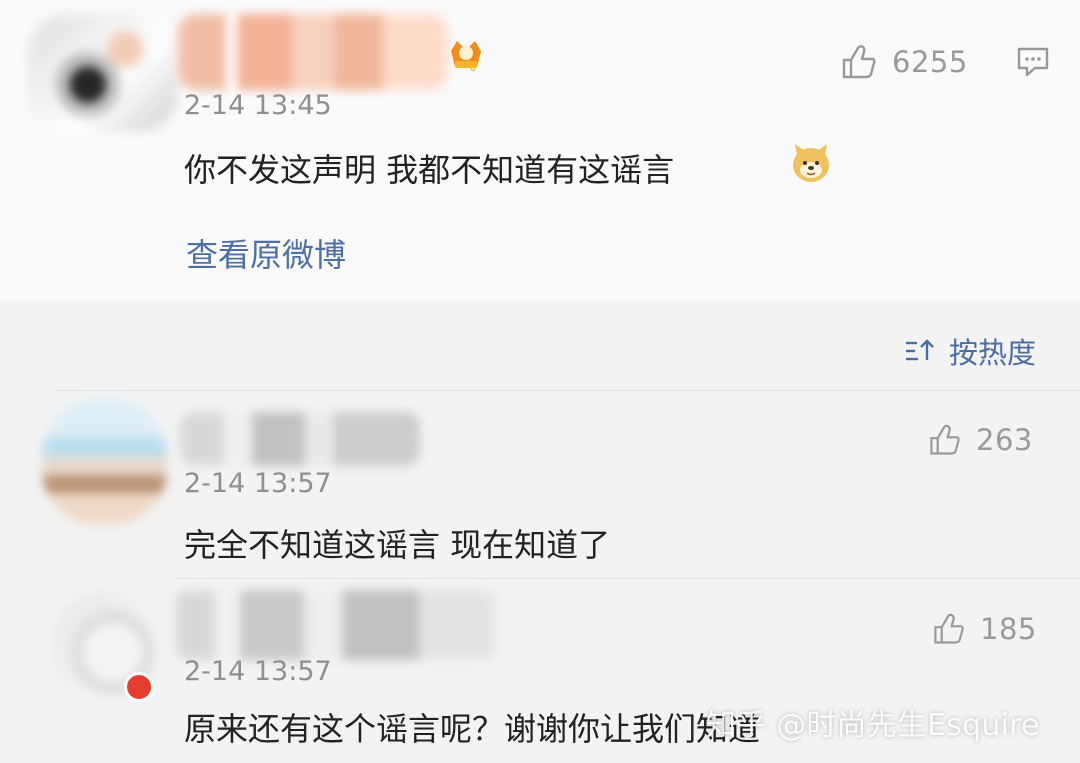  What do you see at coordinates (103, 73) in the screenshot?
I see `main-avatar-blur` at bounding box center [103, 73].